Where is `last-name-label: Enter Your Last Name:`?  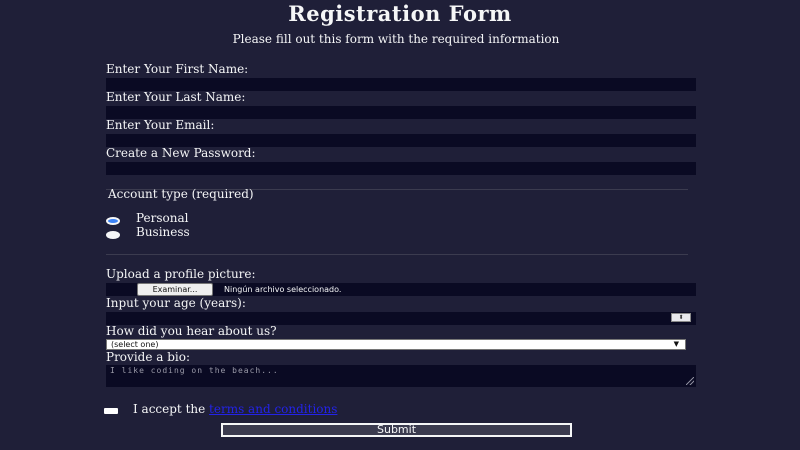 last-name-label: Enter Your Last Name: is located at coordinates (176, 97).